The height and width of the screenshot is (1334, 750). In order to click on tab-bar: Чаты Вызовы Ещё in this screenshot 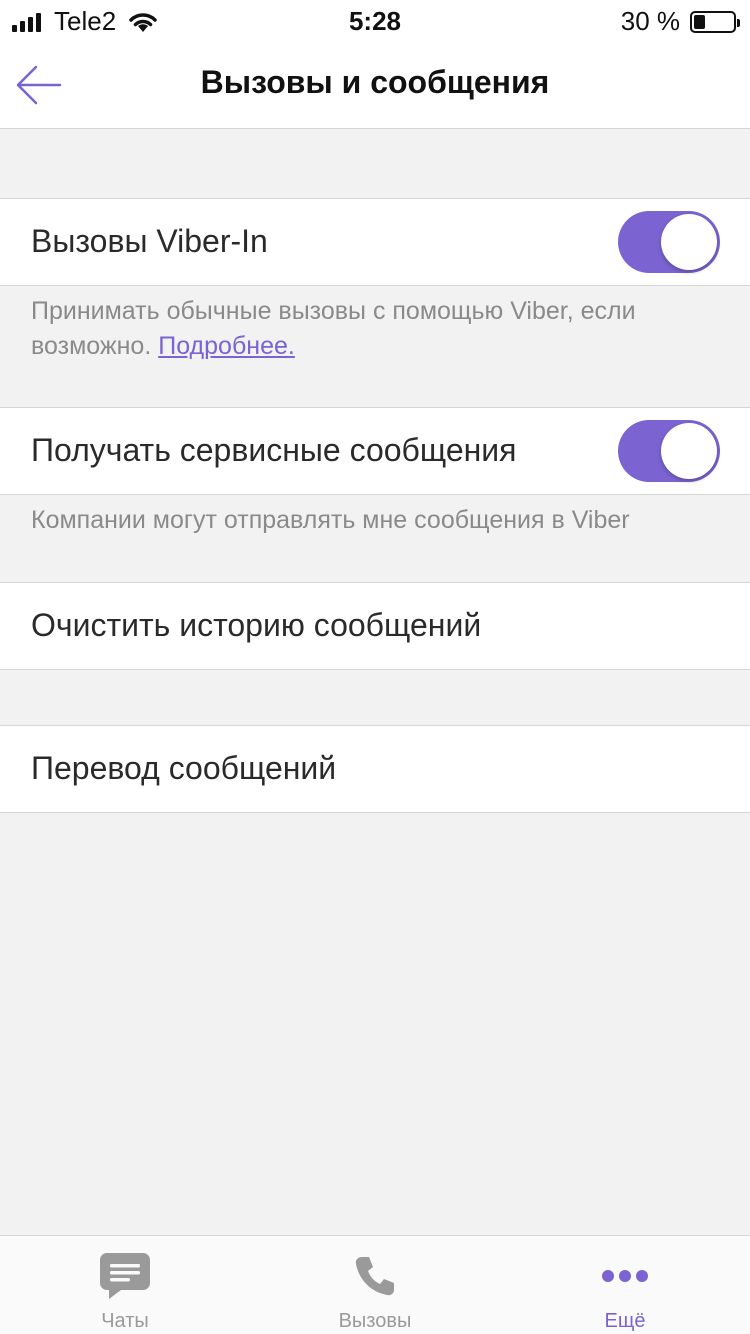, I will do `click(375, 1284)`.